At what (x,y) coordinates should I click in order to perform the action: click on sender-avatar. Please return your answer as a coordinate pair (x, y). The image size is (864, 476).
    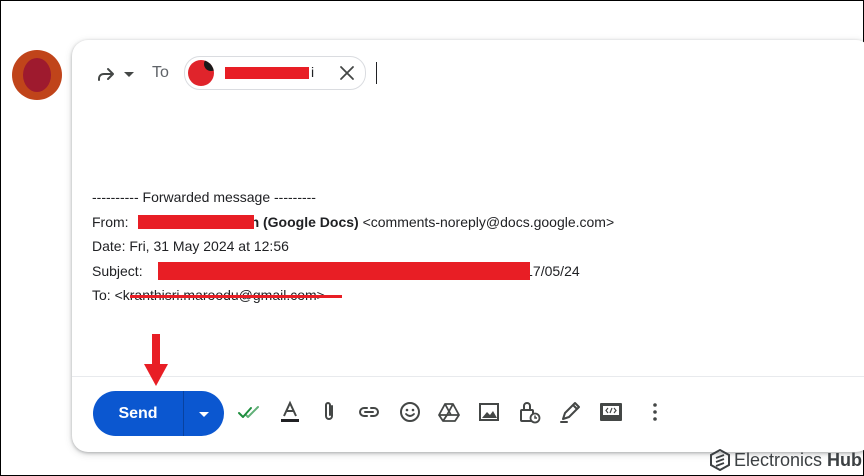
    Looking at the image, I should click on (37, 75).